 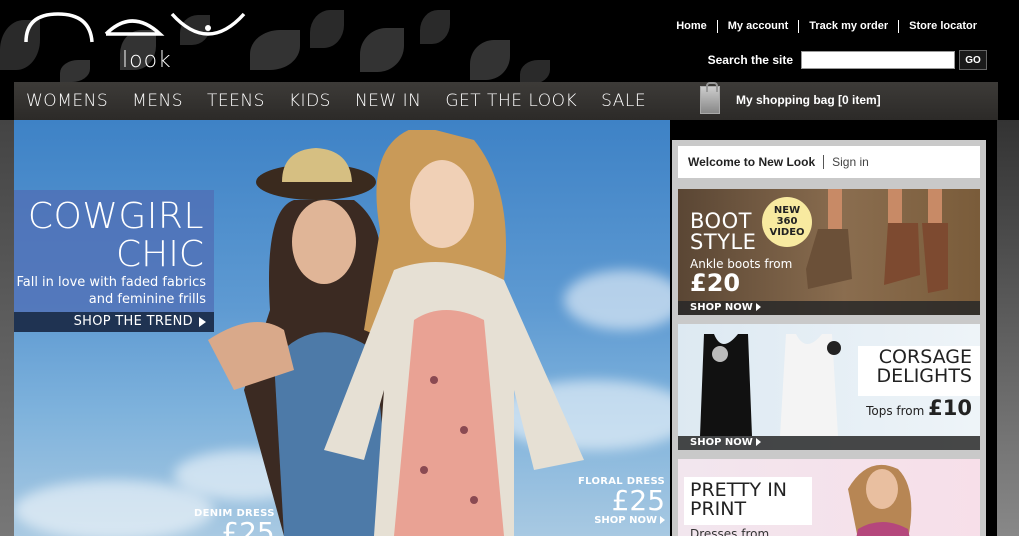 What do you see at coordinates (730, 531) in the screenshot?
I see `print-subtitle: Dresses from` at bounding box center [730, 531].